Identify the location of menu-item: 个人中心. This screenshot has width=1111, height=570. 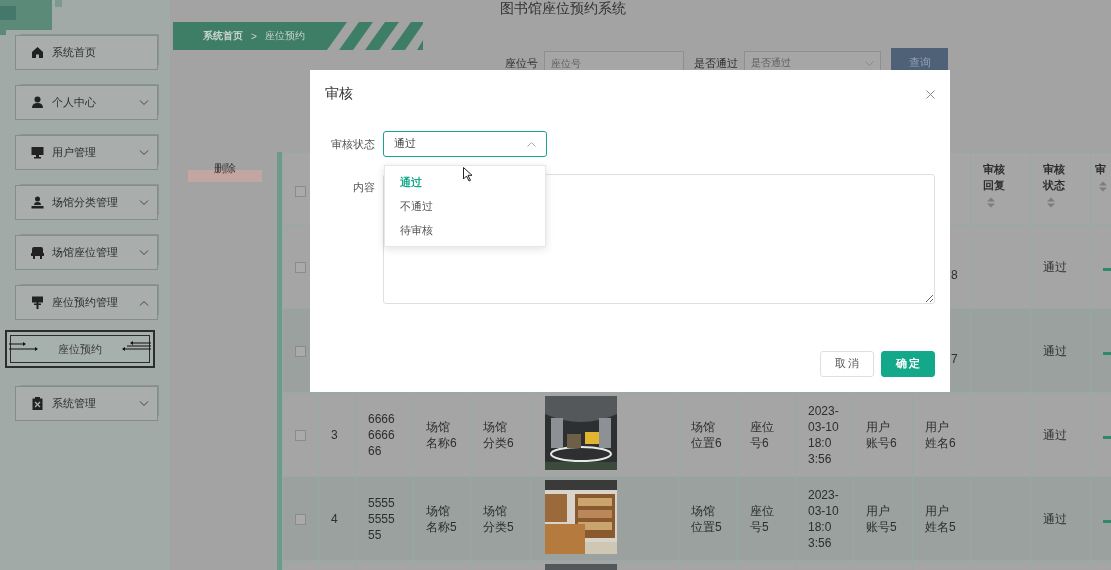
(86, 102).